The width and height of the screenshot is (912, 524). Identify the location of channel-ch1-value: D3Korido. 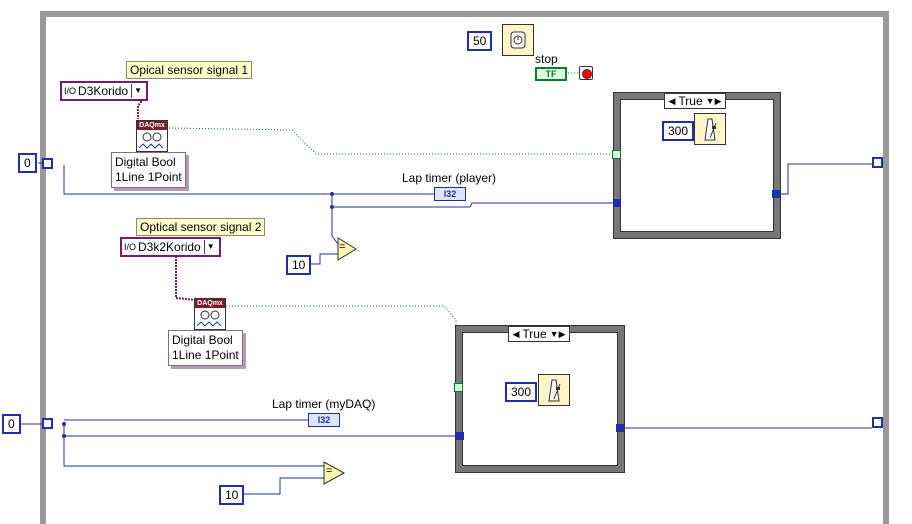
(103, 91).